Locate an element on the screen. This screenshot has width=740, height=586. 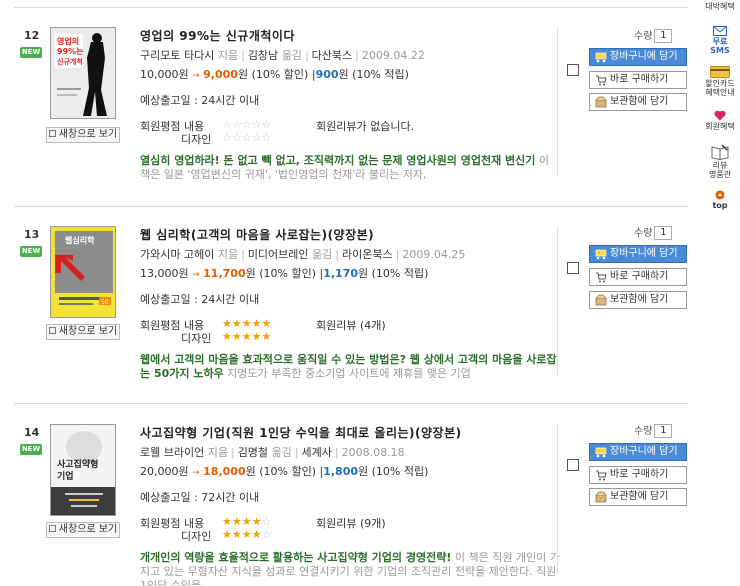
book-cover: 웹심리학 50 is located at coordinates (83, 272).